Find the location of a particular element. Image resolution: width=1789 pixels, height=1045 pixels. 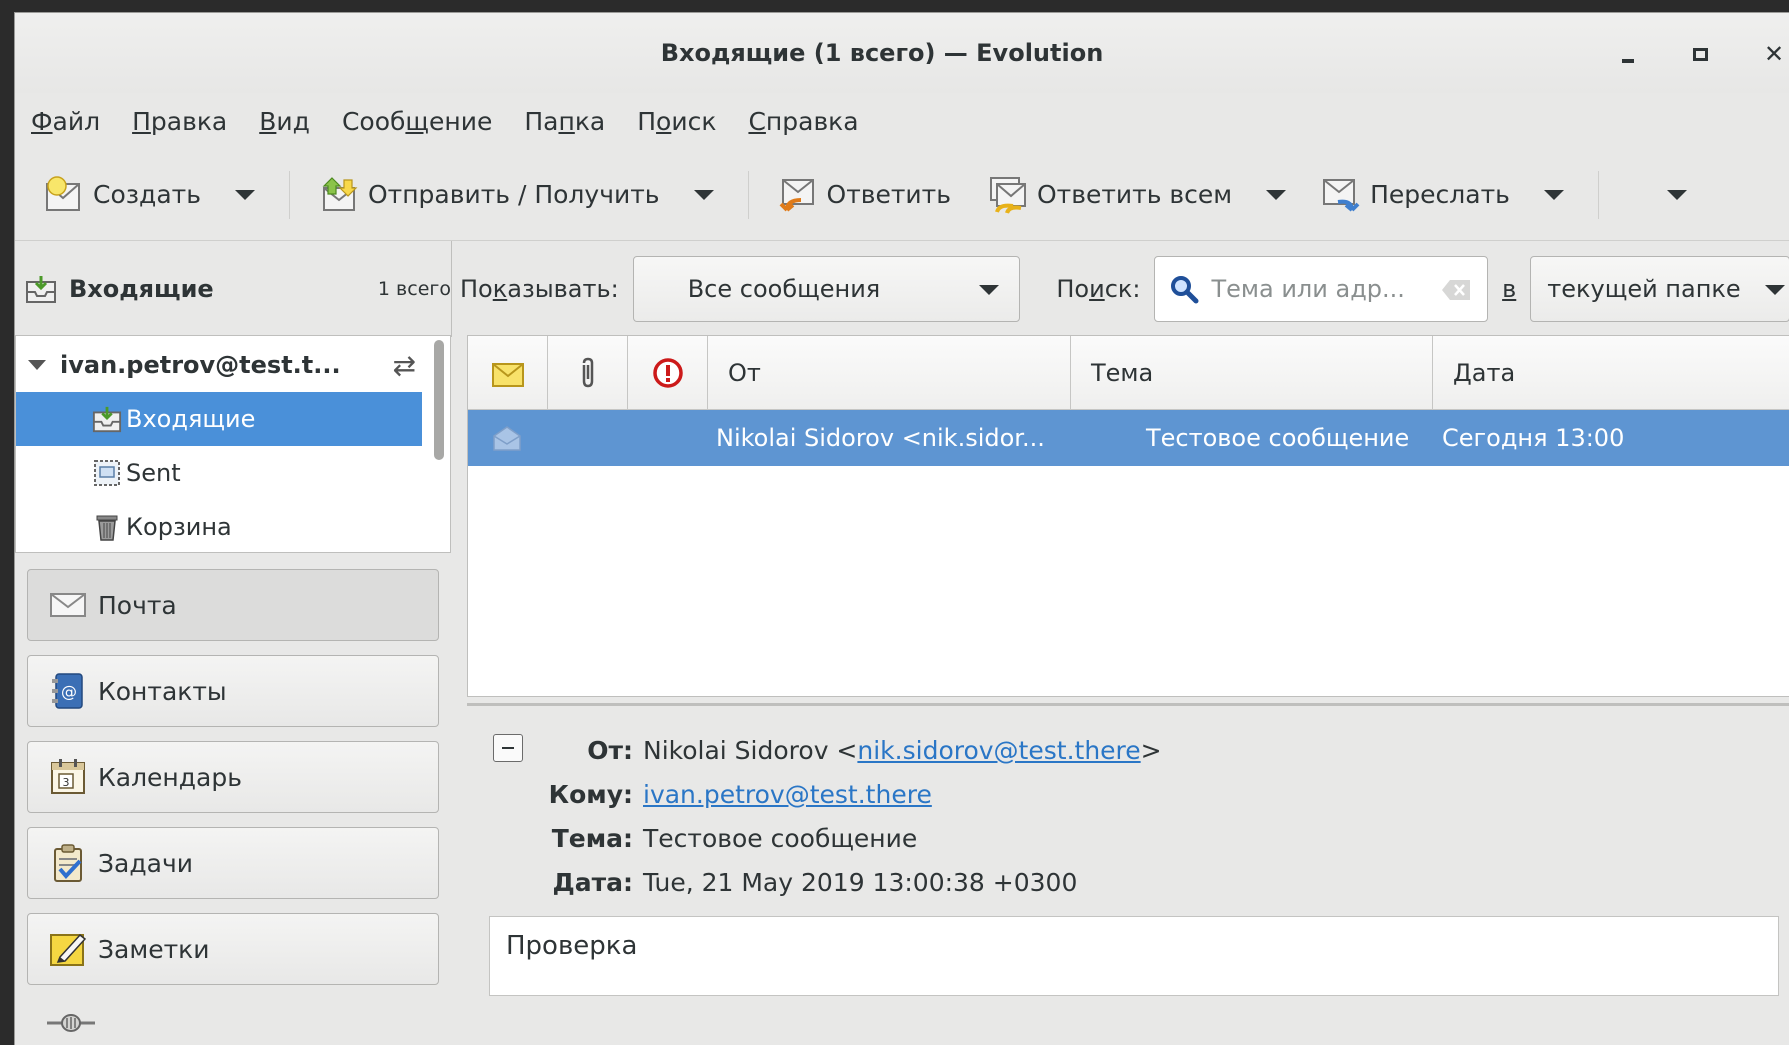

menu-mnemonic: щ is located at coordinates (417, 121).